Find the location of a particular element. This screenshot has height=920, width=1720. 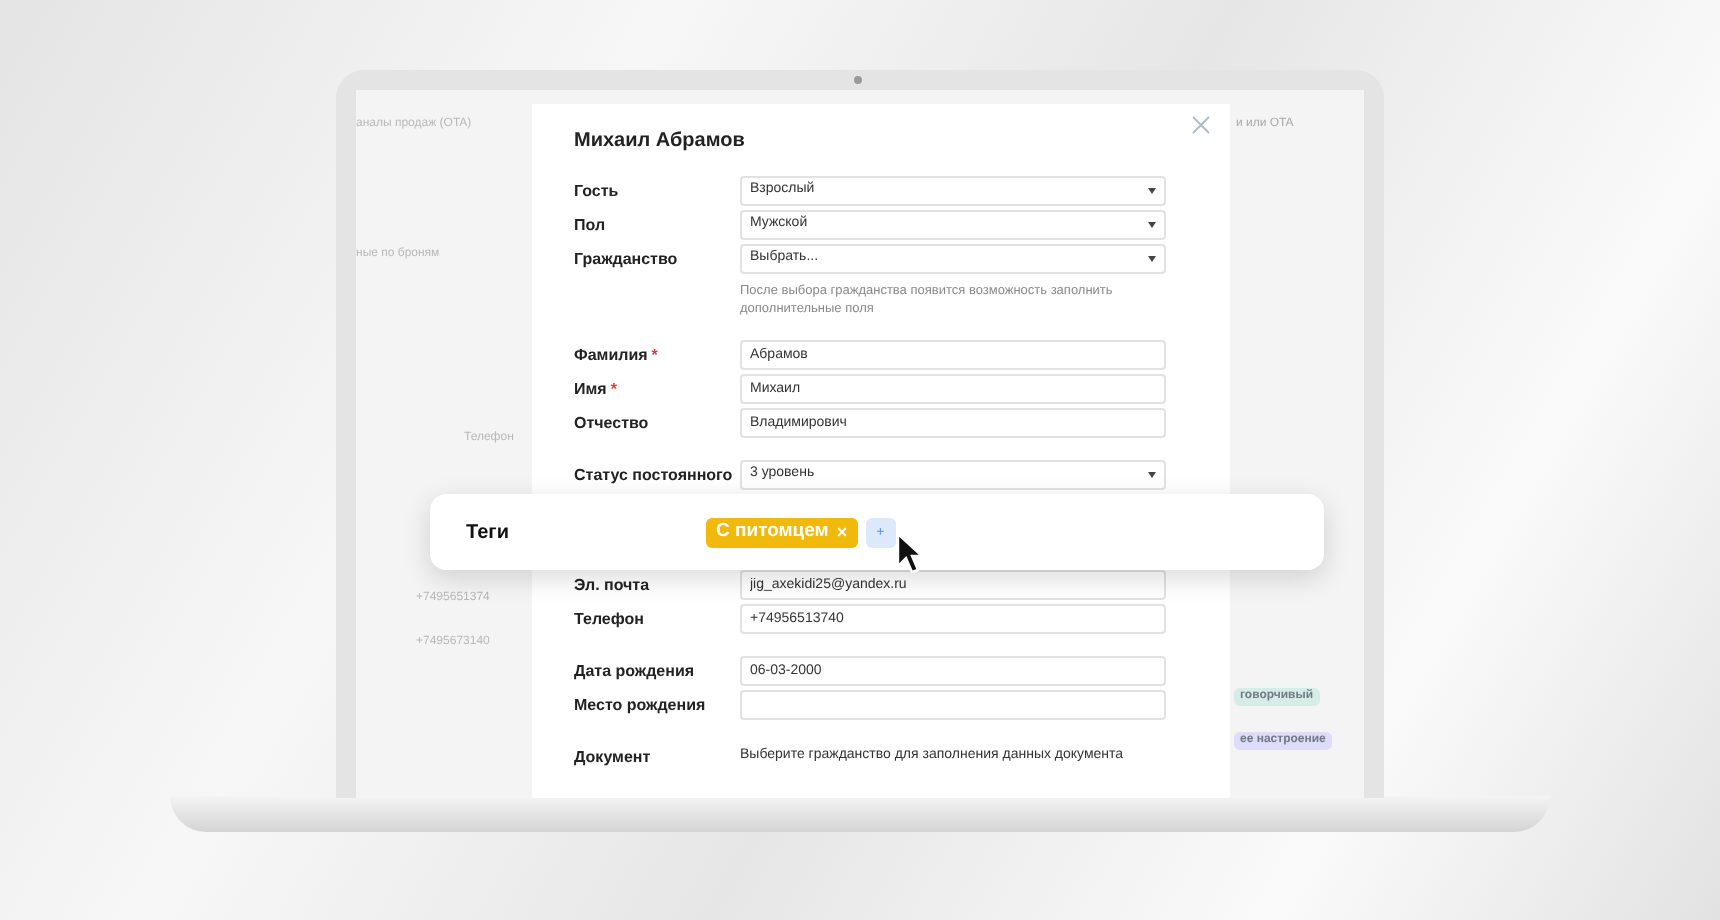

field-label: Имя * is located at coordinates (596, 389).